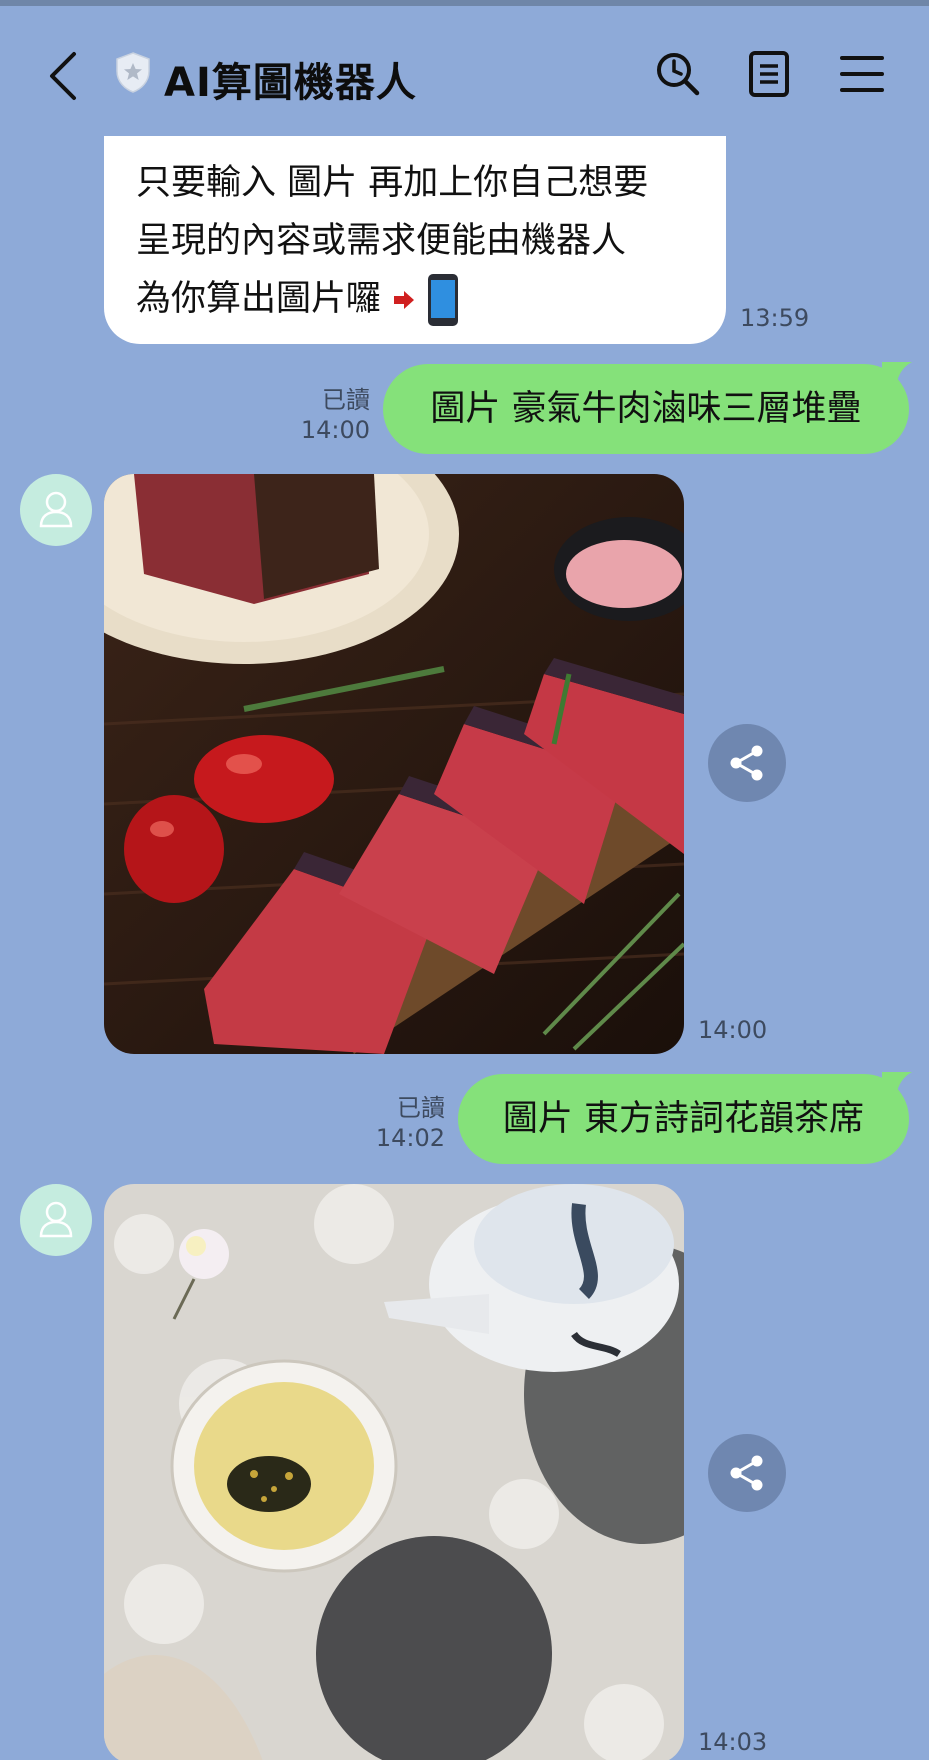 This screenshot has width=929, height=1760. I want to click on message-timestamp: 14:02, so click(410, 1138).